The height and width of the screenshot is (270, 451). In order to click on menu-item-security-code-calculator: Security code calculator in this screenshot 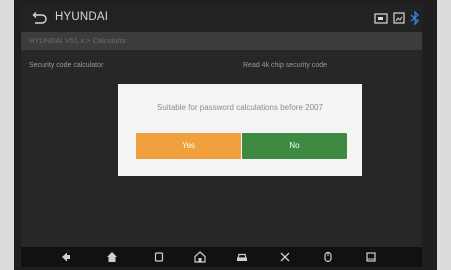, I will do `click(121, 67)`.